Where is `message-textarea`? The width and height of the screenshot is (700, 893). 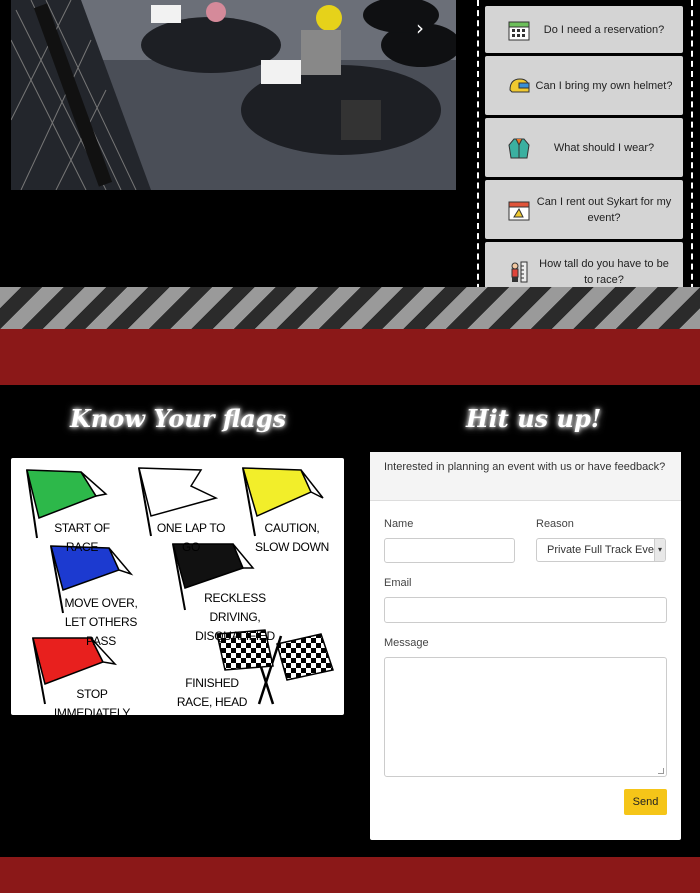
message-textarea is located at coordinates (525, 717).